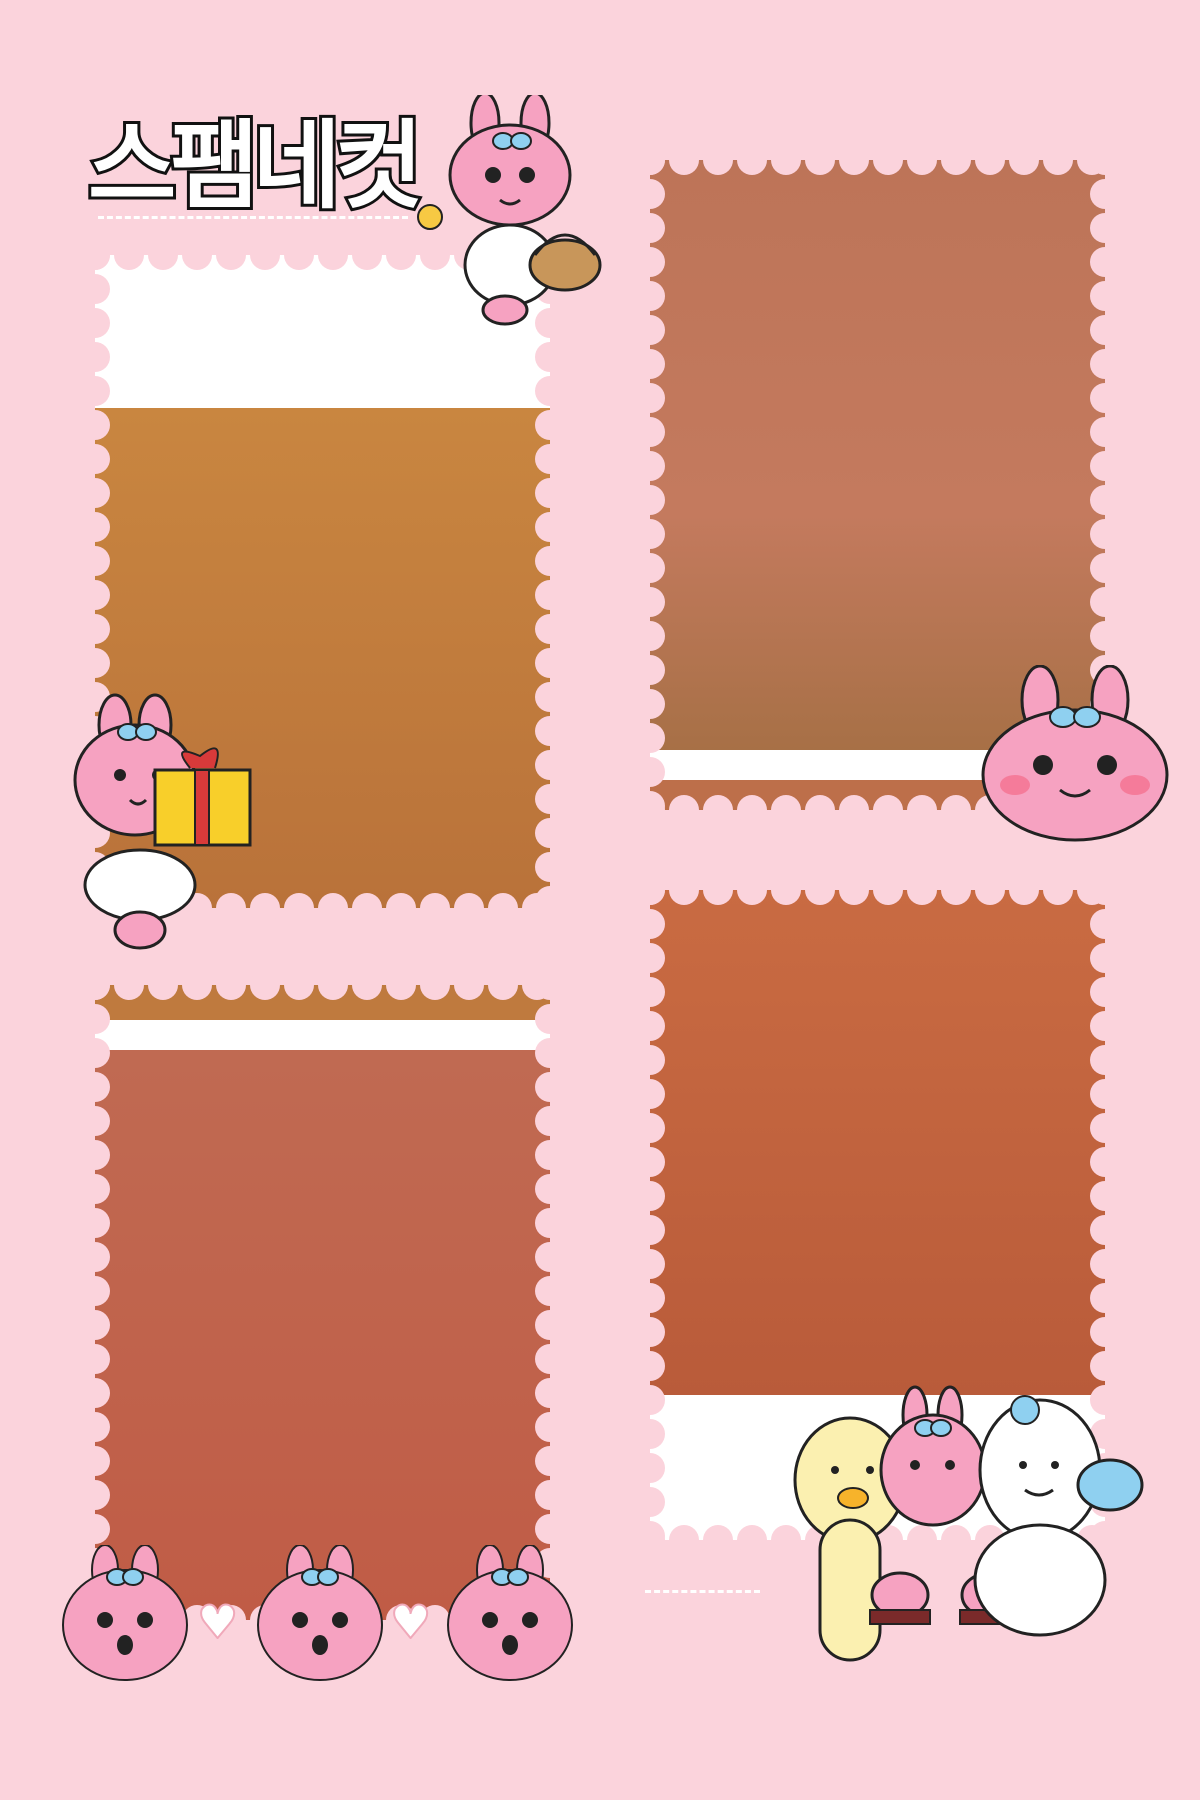 This screenshot has height=1800, width=1200. What do you see at coordinates (315, 1620) in the screenshot?
I see `bottom-left-stickers: ♥ ♥` at bounding box center [315, 1620].